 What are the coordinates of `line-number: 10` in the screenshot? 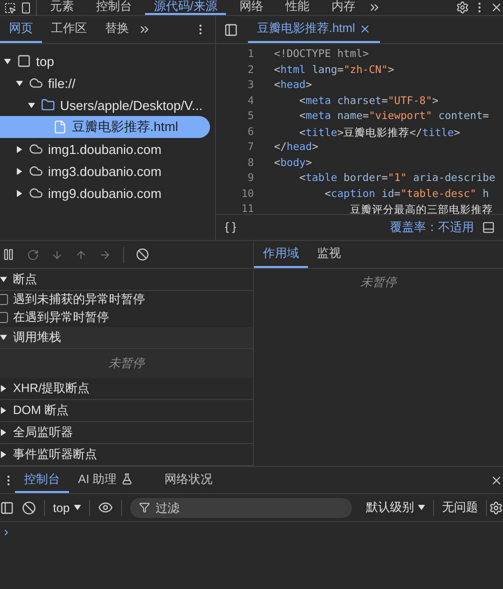 It's located at (247, 195).